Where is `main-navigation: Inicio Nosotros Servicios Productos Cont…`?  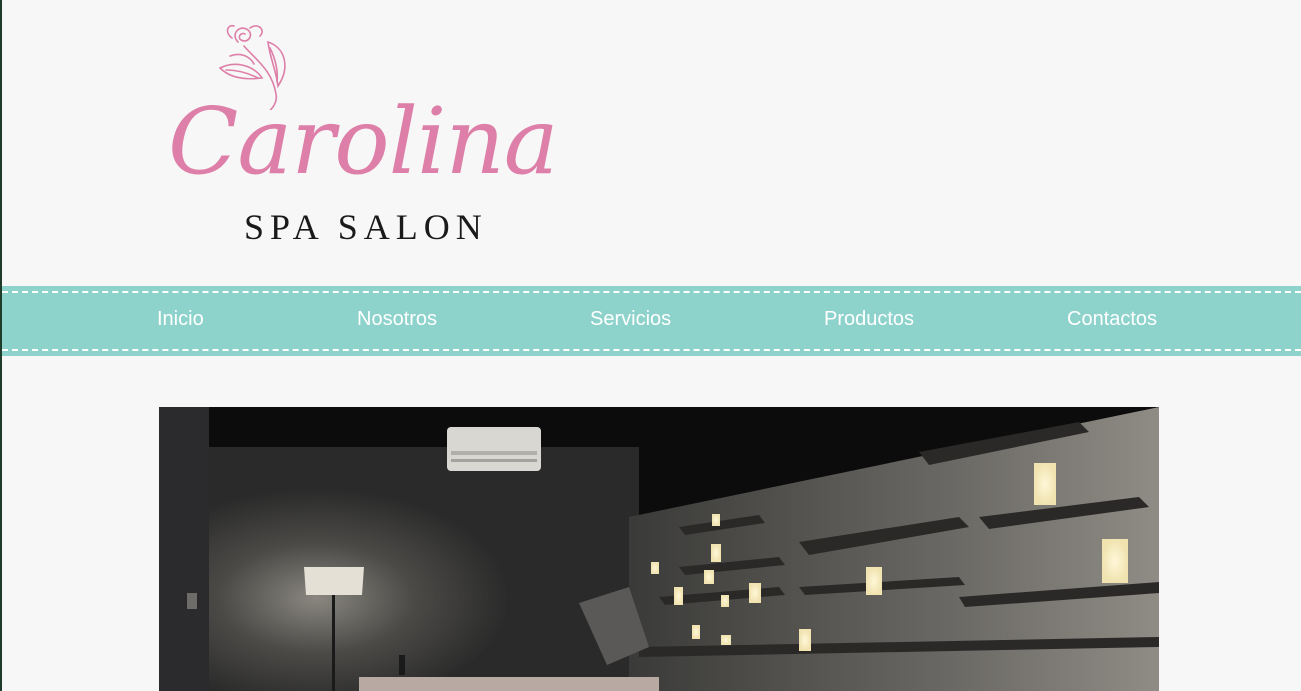 main-navigation: Inicio Nosotros Servicios Productos Cont… is located at coordinates (651, 321).